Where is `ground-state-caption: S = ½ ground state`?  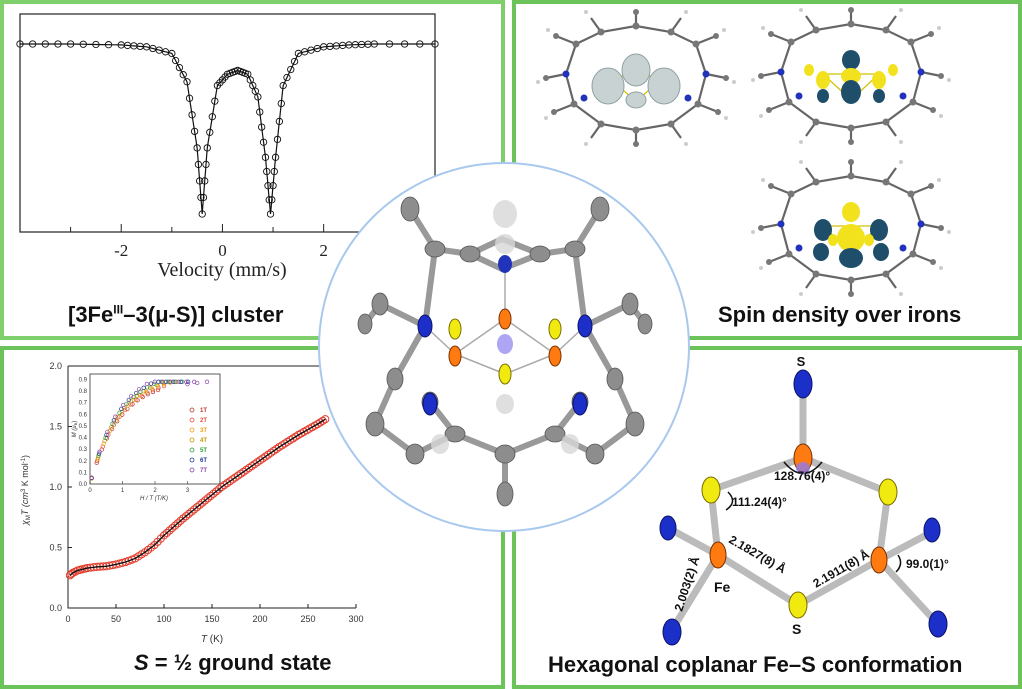 ground-state-caption: S = ½ ground state is located at coordinates (232, 663).